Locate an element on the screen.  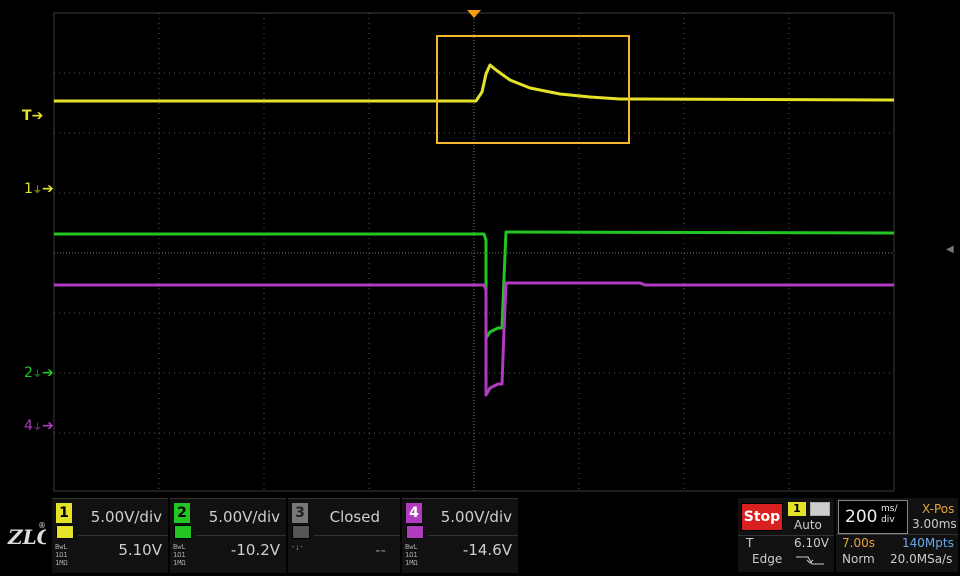
xpos-label: X-Pos is located at coordinates (938, 509).